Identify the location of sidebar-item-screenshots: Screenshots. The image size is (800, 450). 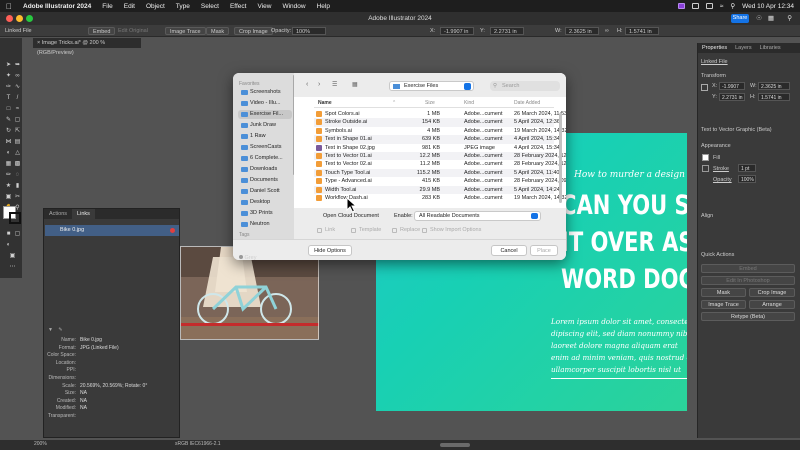
(265, 92).